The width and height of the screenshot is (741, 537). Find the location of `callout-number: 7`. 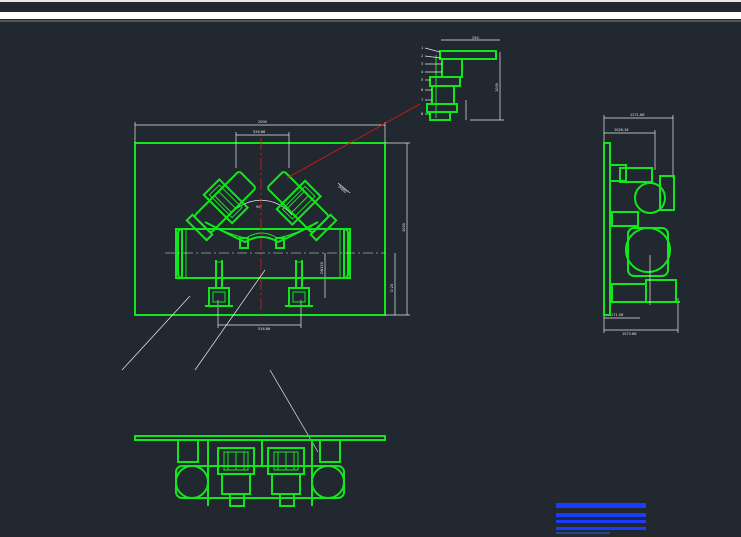

callout-number: 7 is located at coordinates (422, 100).